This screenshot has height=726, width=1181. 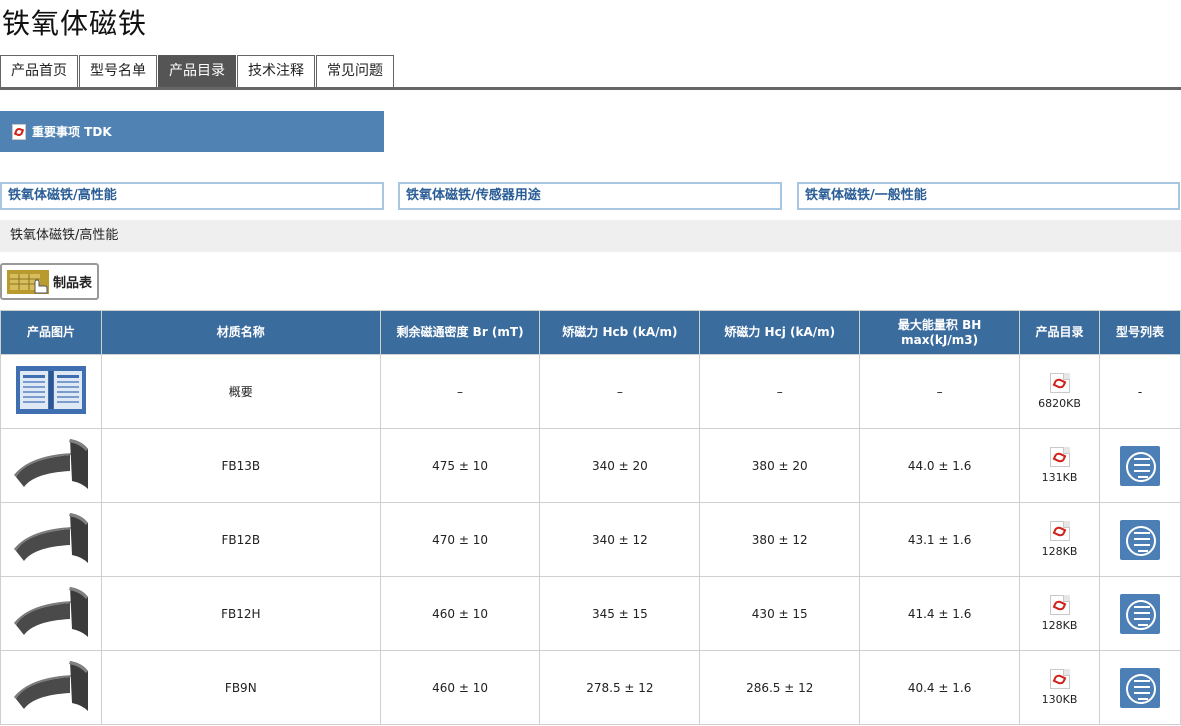 What do you see at coordinates (940, 339) in the screenshot?
I see `header-bhmax-line2: max(kJ/m3)` at bounding box center [940, 339].